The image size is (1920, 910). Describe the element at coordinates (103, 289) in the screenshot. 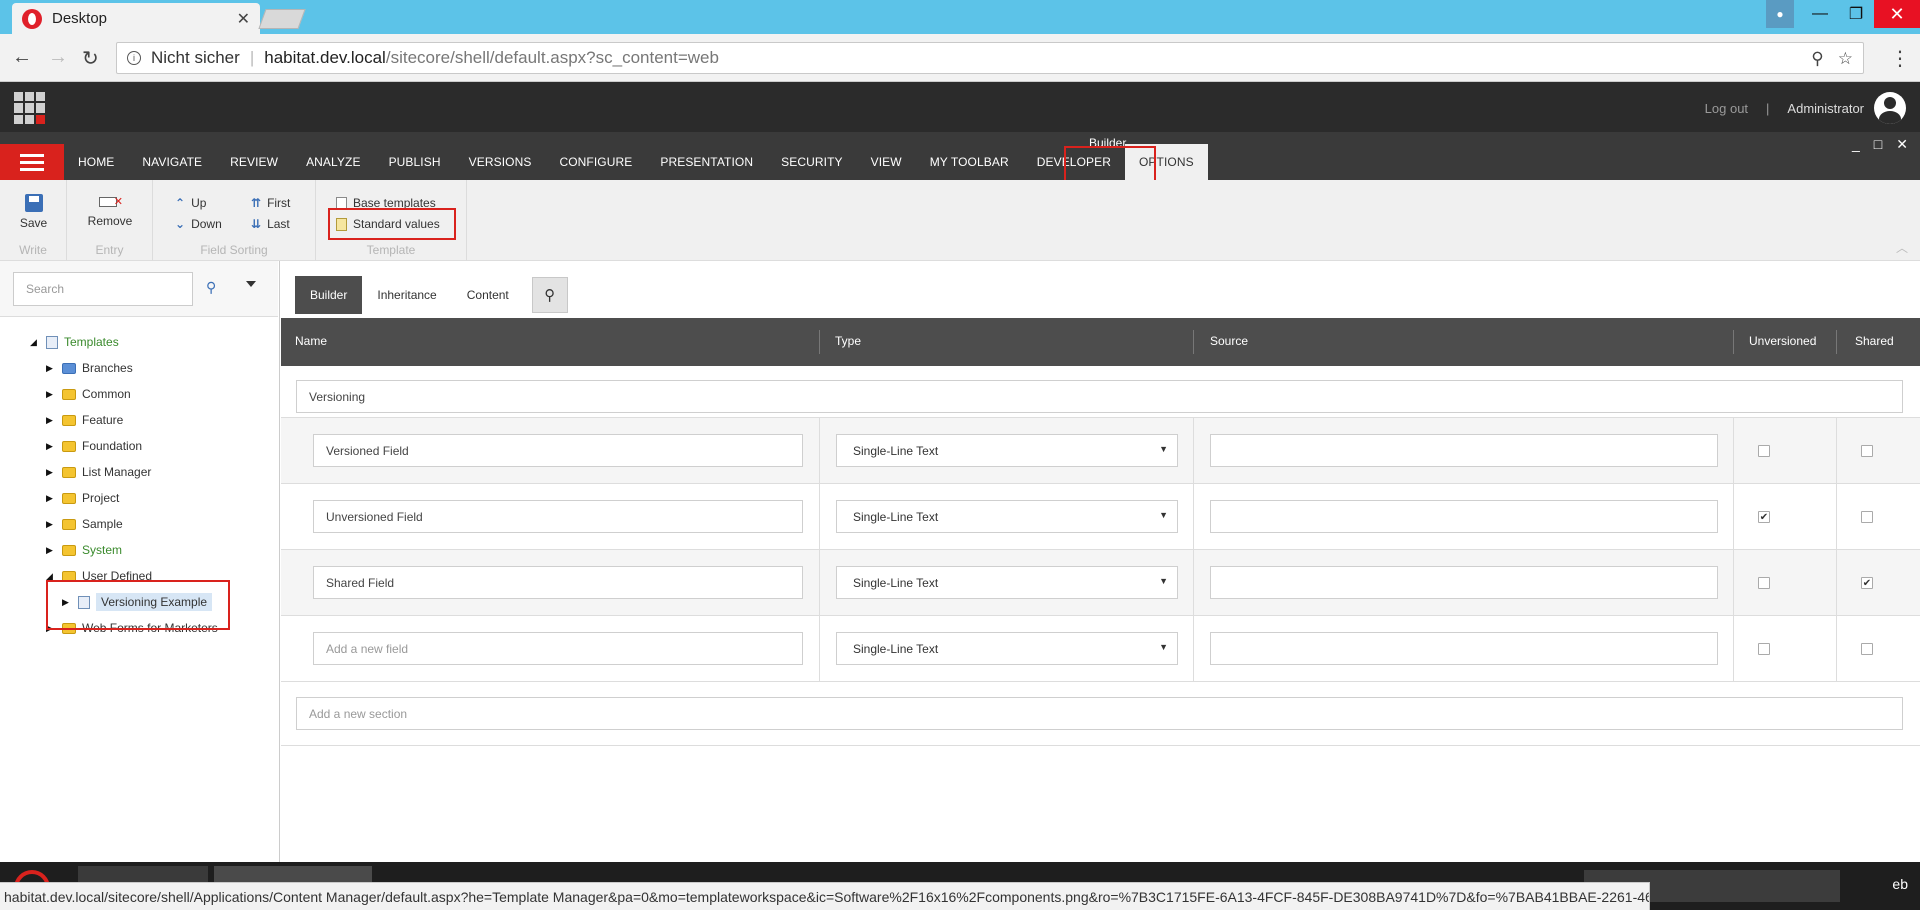

I see `search-input` at that location.